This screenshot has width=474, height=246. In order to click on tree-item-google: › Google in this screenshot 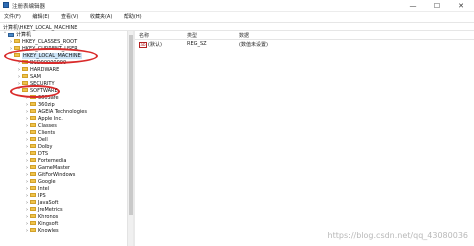, I will do `click(40, 182)`.